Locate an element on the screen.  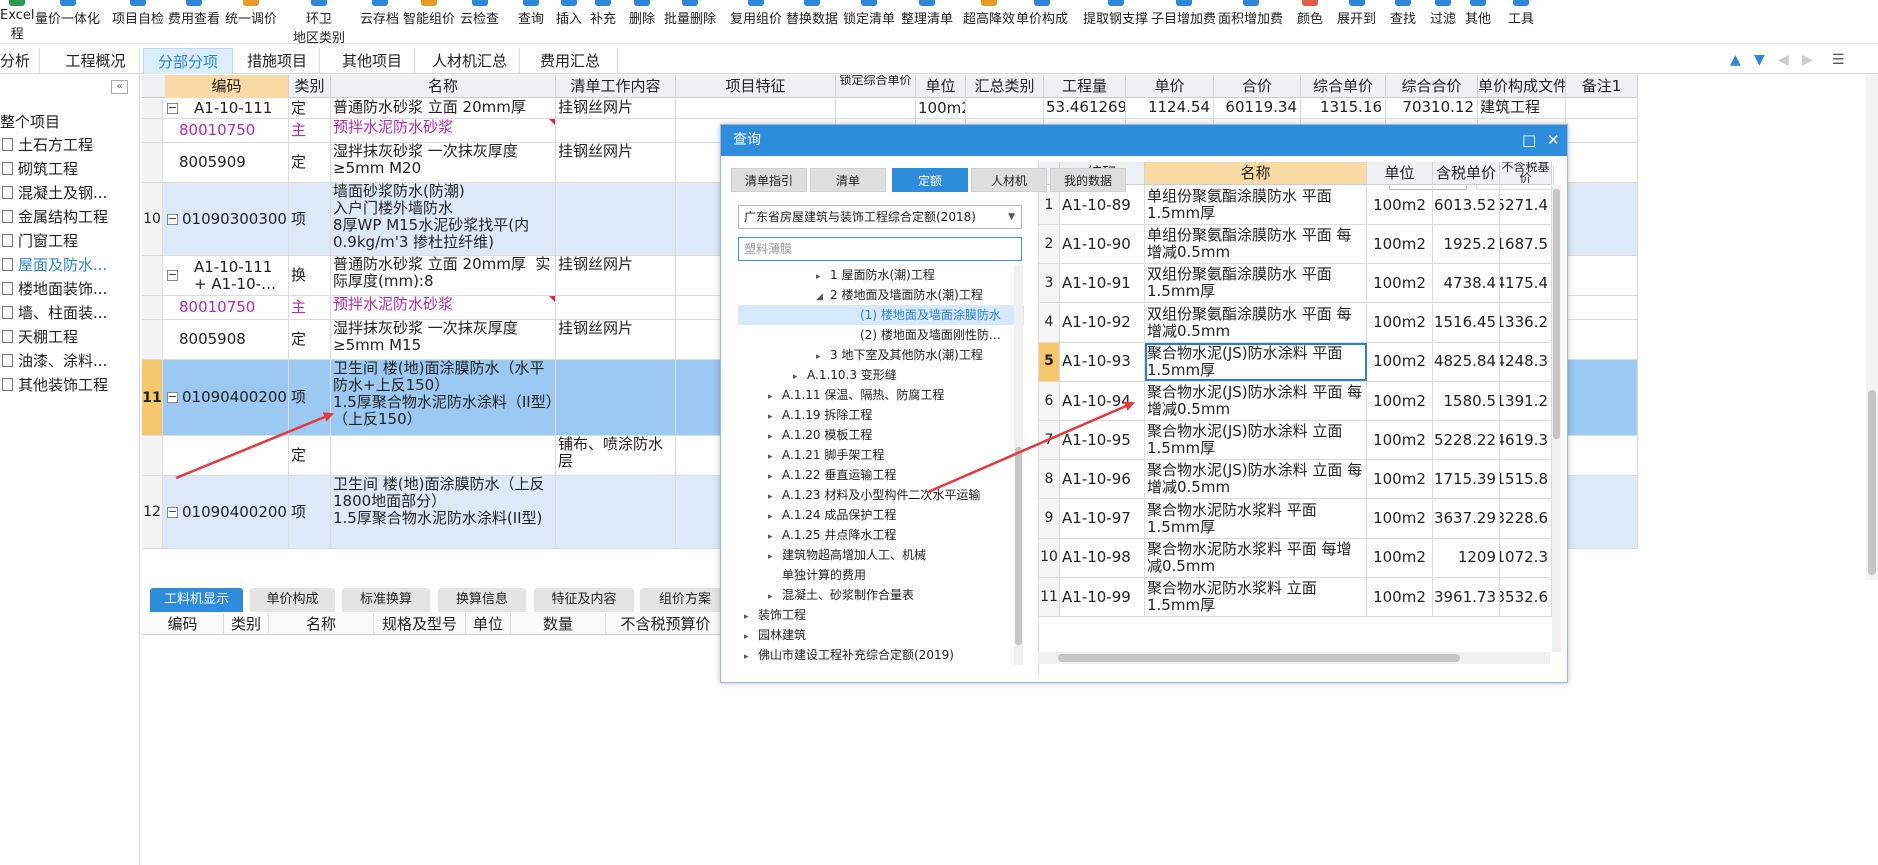
grid-cell-name: 湿拌抹灰砂浆 一次抹灰厚度≥5mm M15 is located at coordinates (443, 339).